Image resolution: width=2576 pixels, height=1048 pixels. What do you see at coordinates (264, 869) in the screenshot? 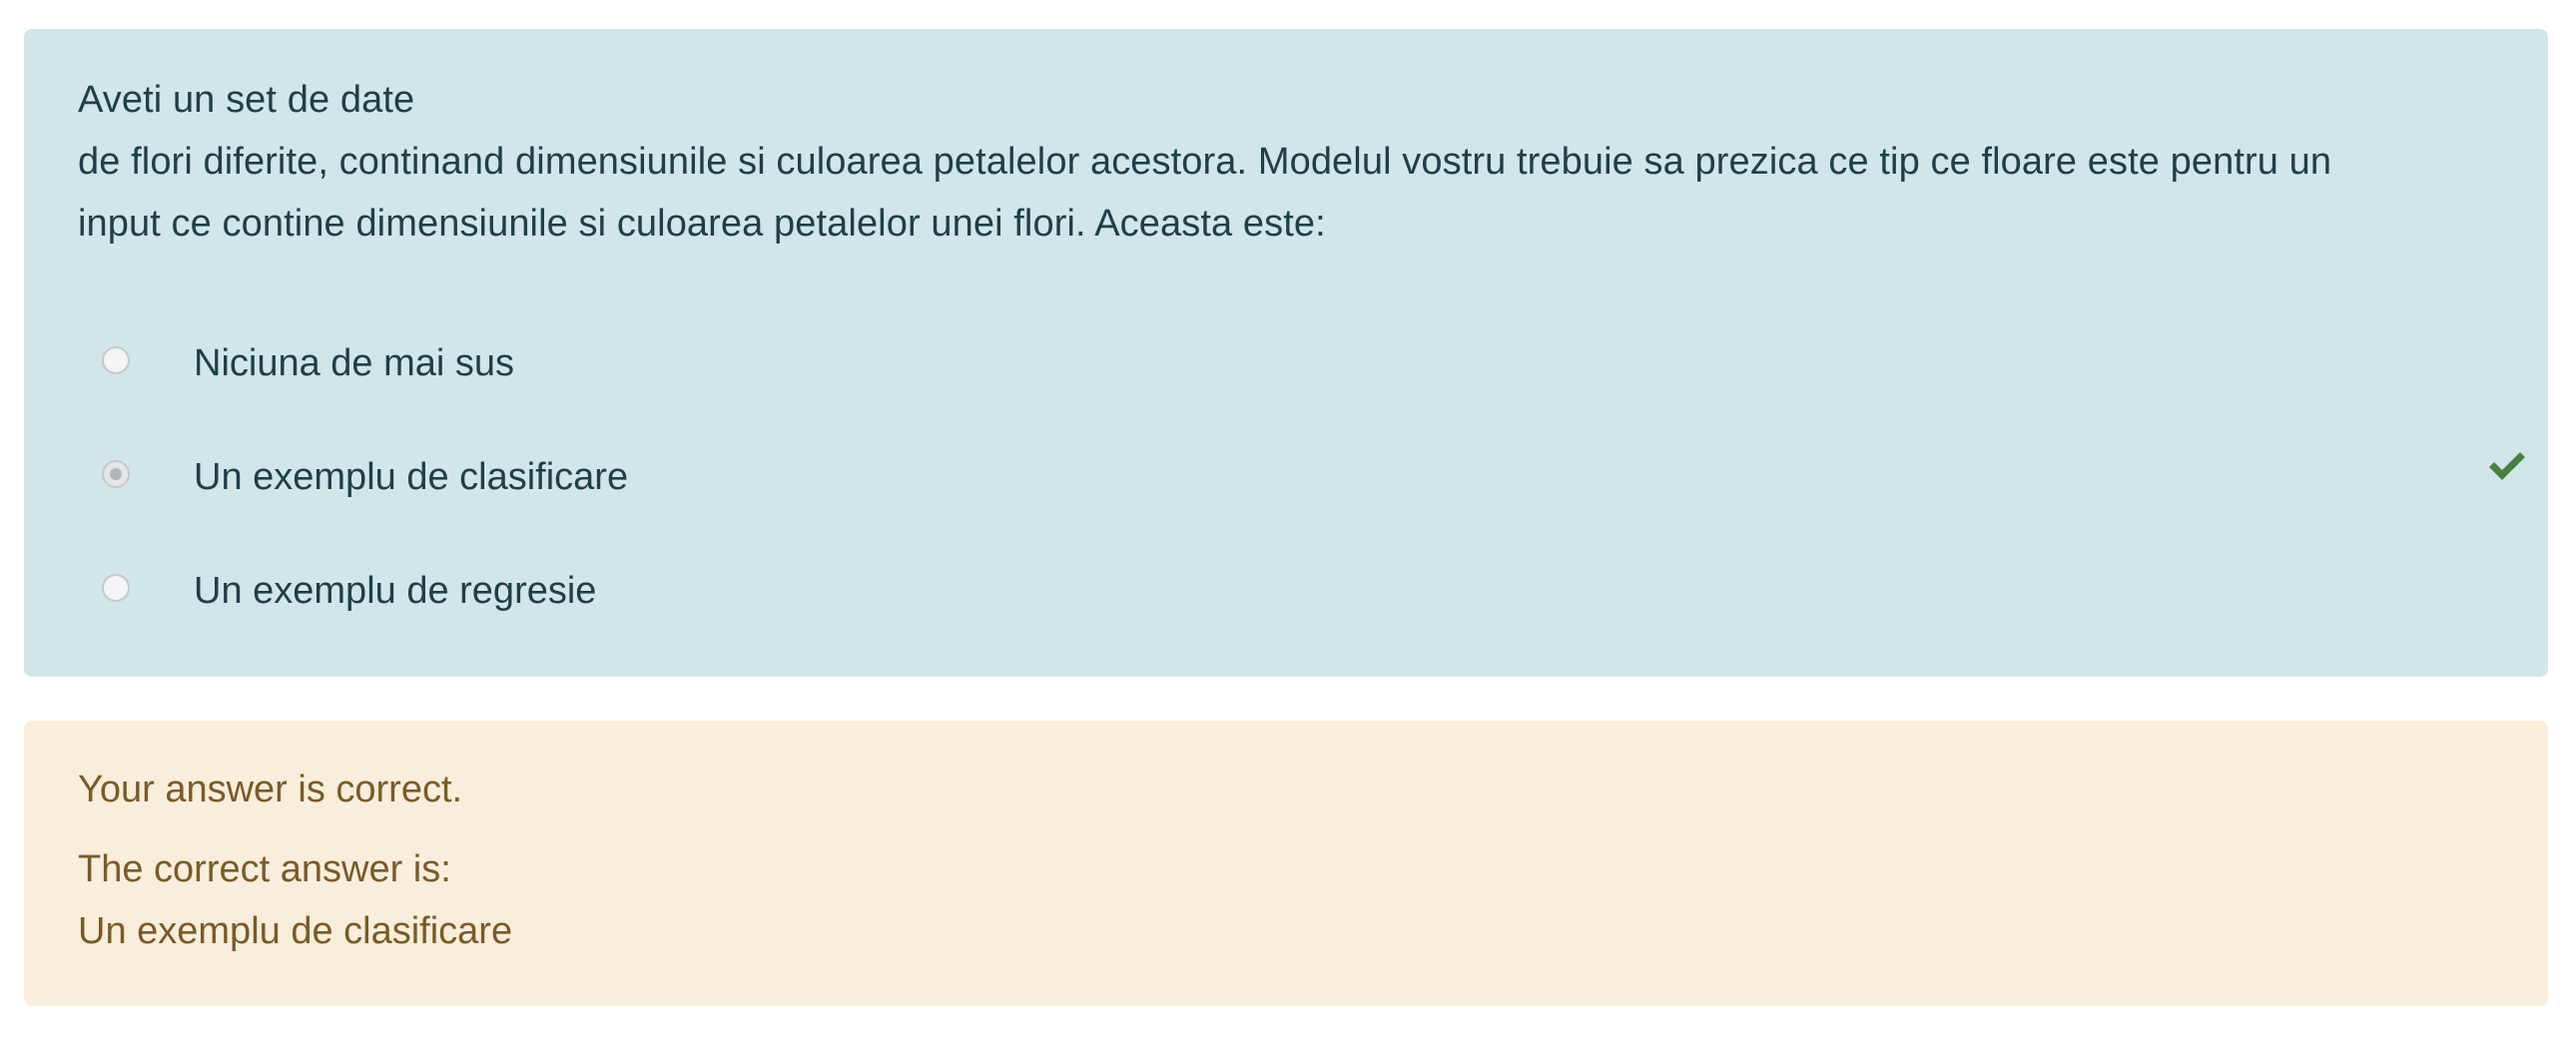
I see `correct-answer-label: The correct answer is:` at bounding box center [264, 869].